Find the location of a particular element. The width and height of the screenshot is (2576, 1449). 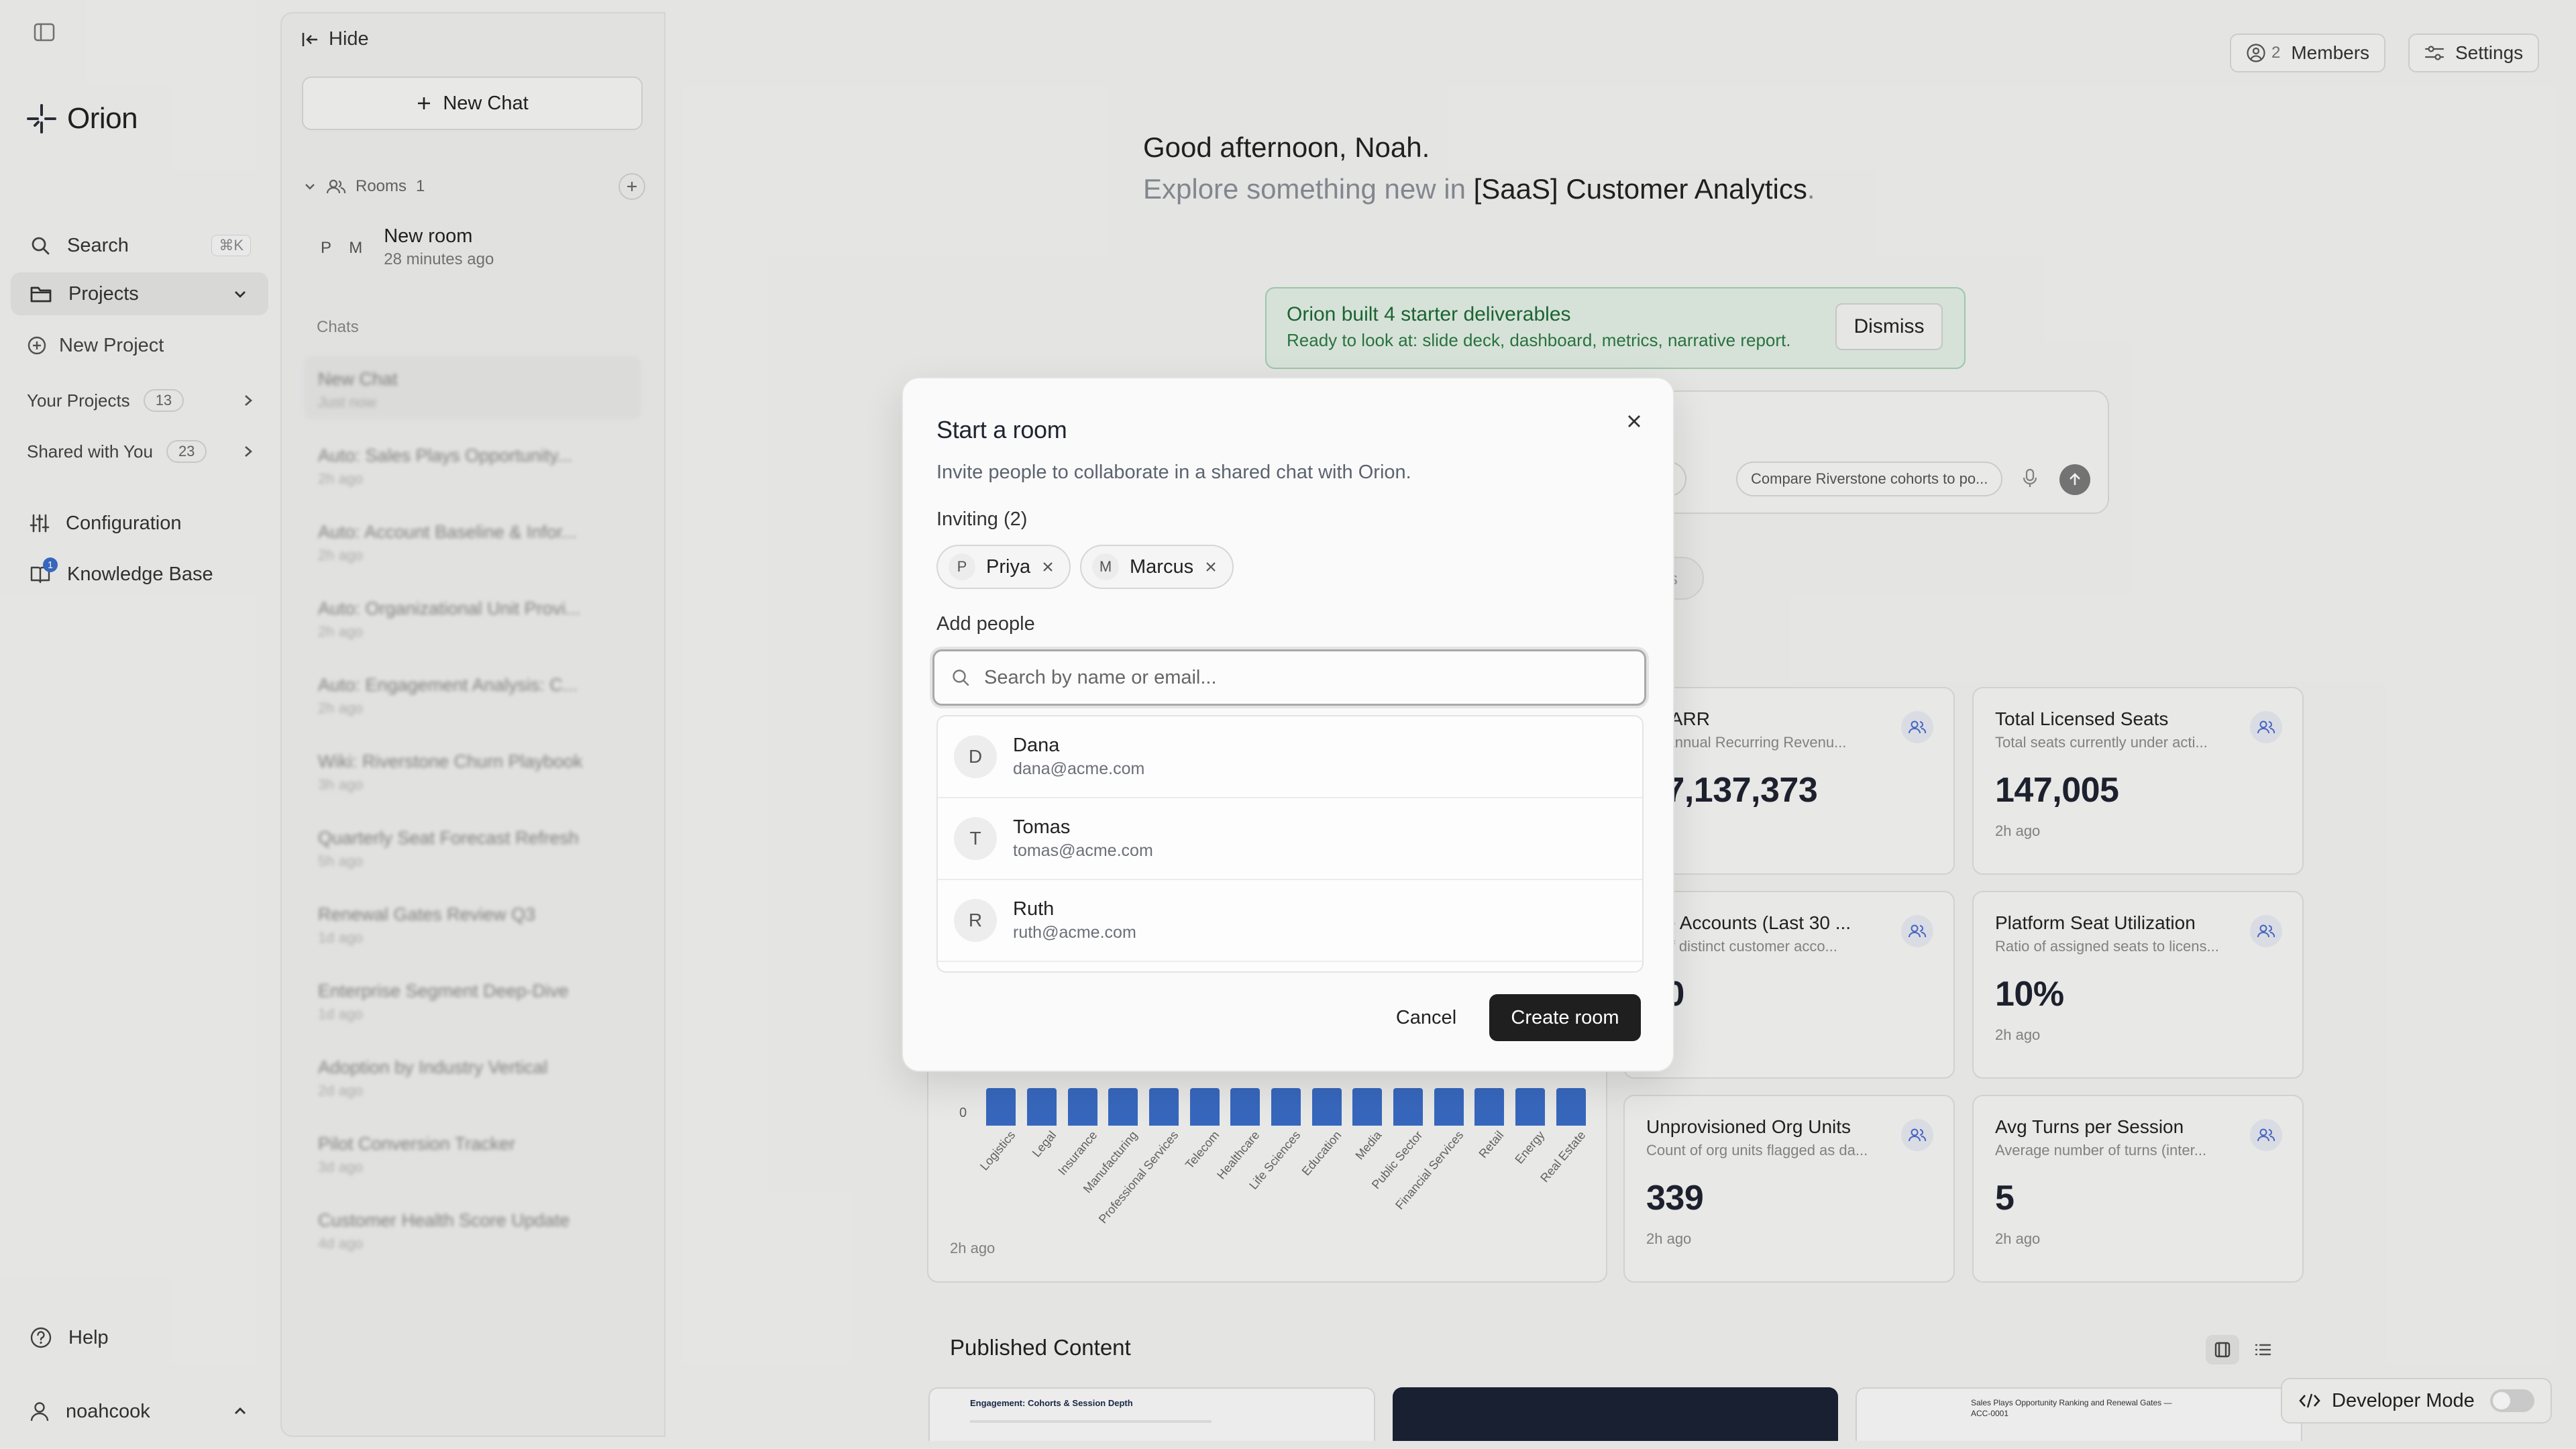

create-room-button: Create room is located at coordinates (1565, 1017).